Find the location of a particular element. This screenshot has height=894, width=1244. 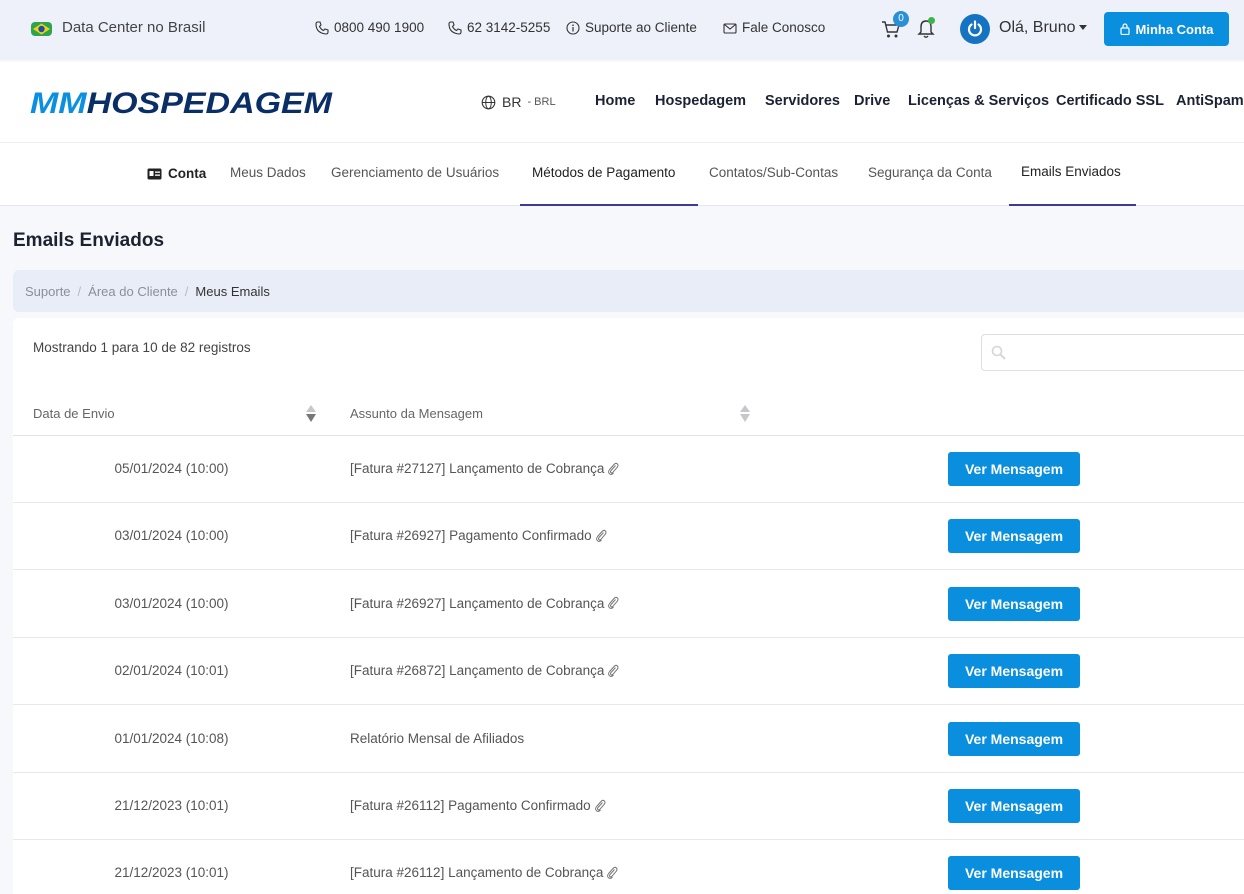

my-account-button: Minha Conta is located at coordinates (1166, 29).